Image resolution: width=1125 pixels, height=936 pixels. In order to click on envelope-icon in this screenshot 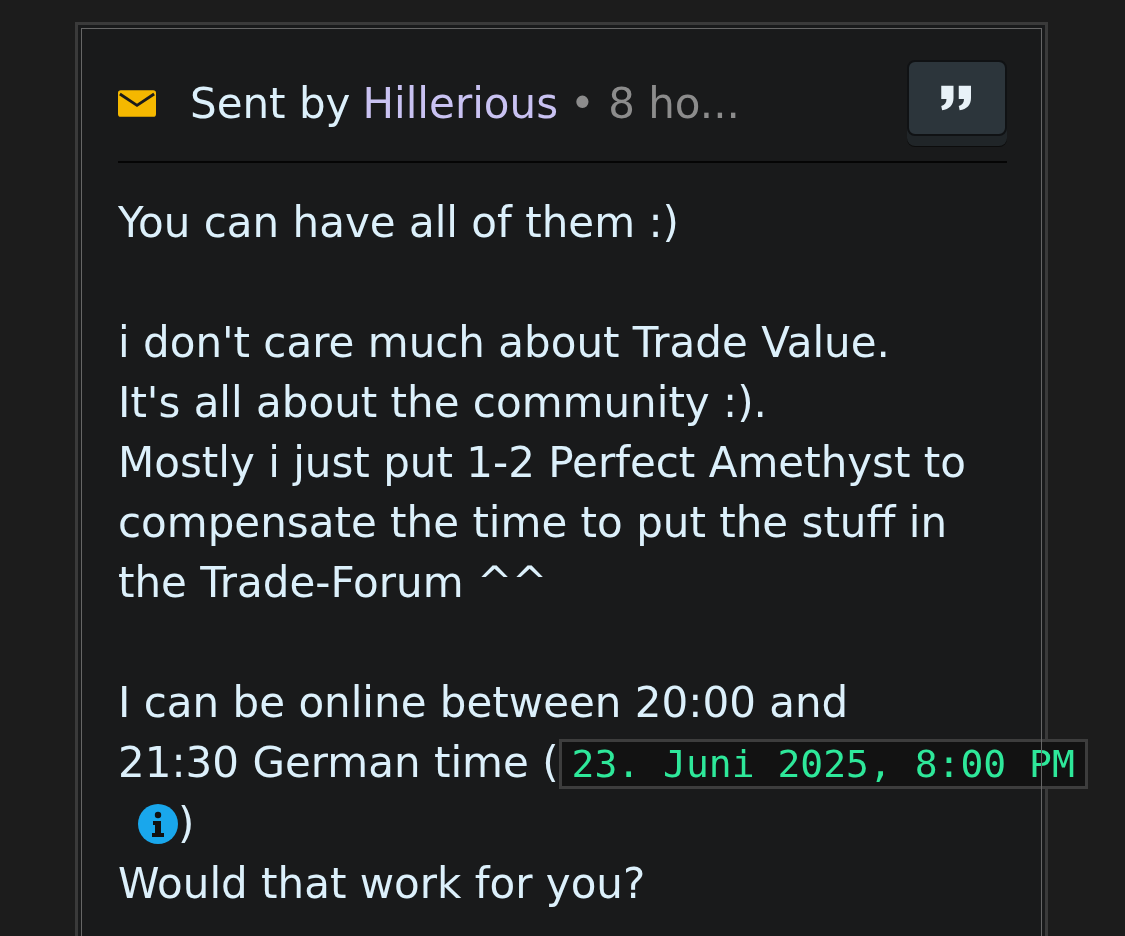, I will do `click(137, 103)`.